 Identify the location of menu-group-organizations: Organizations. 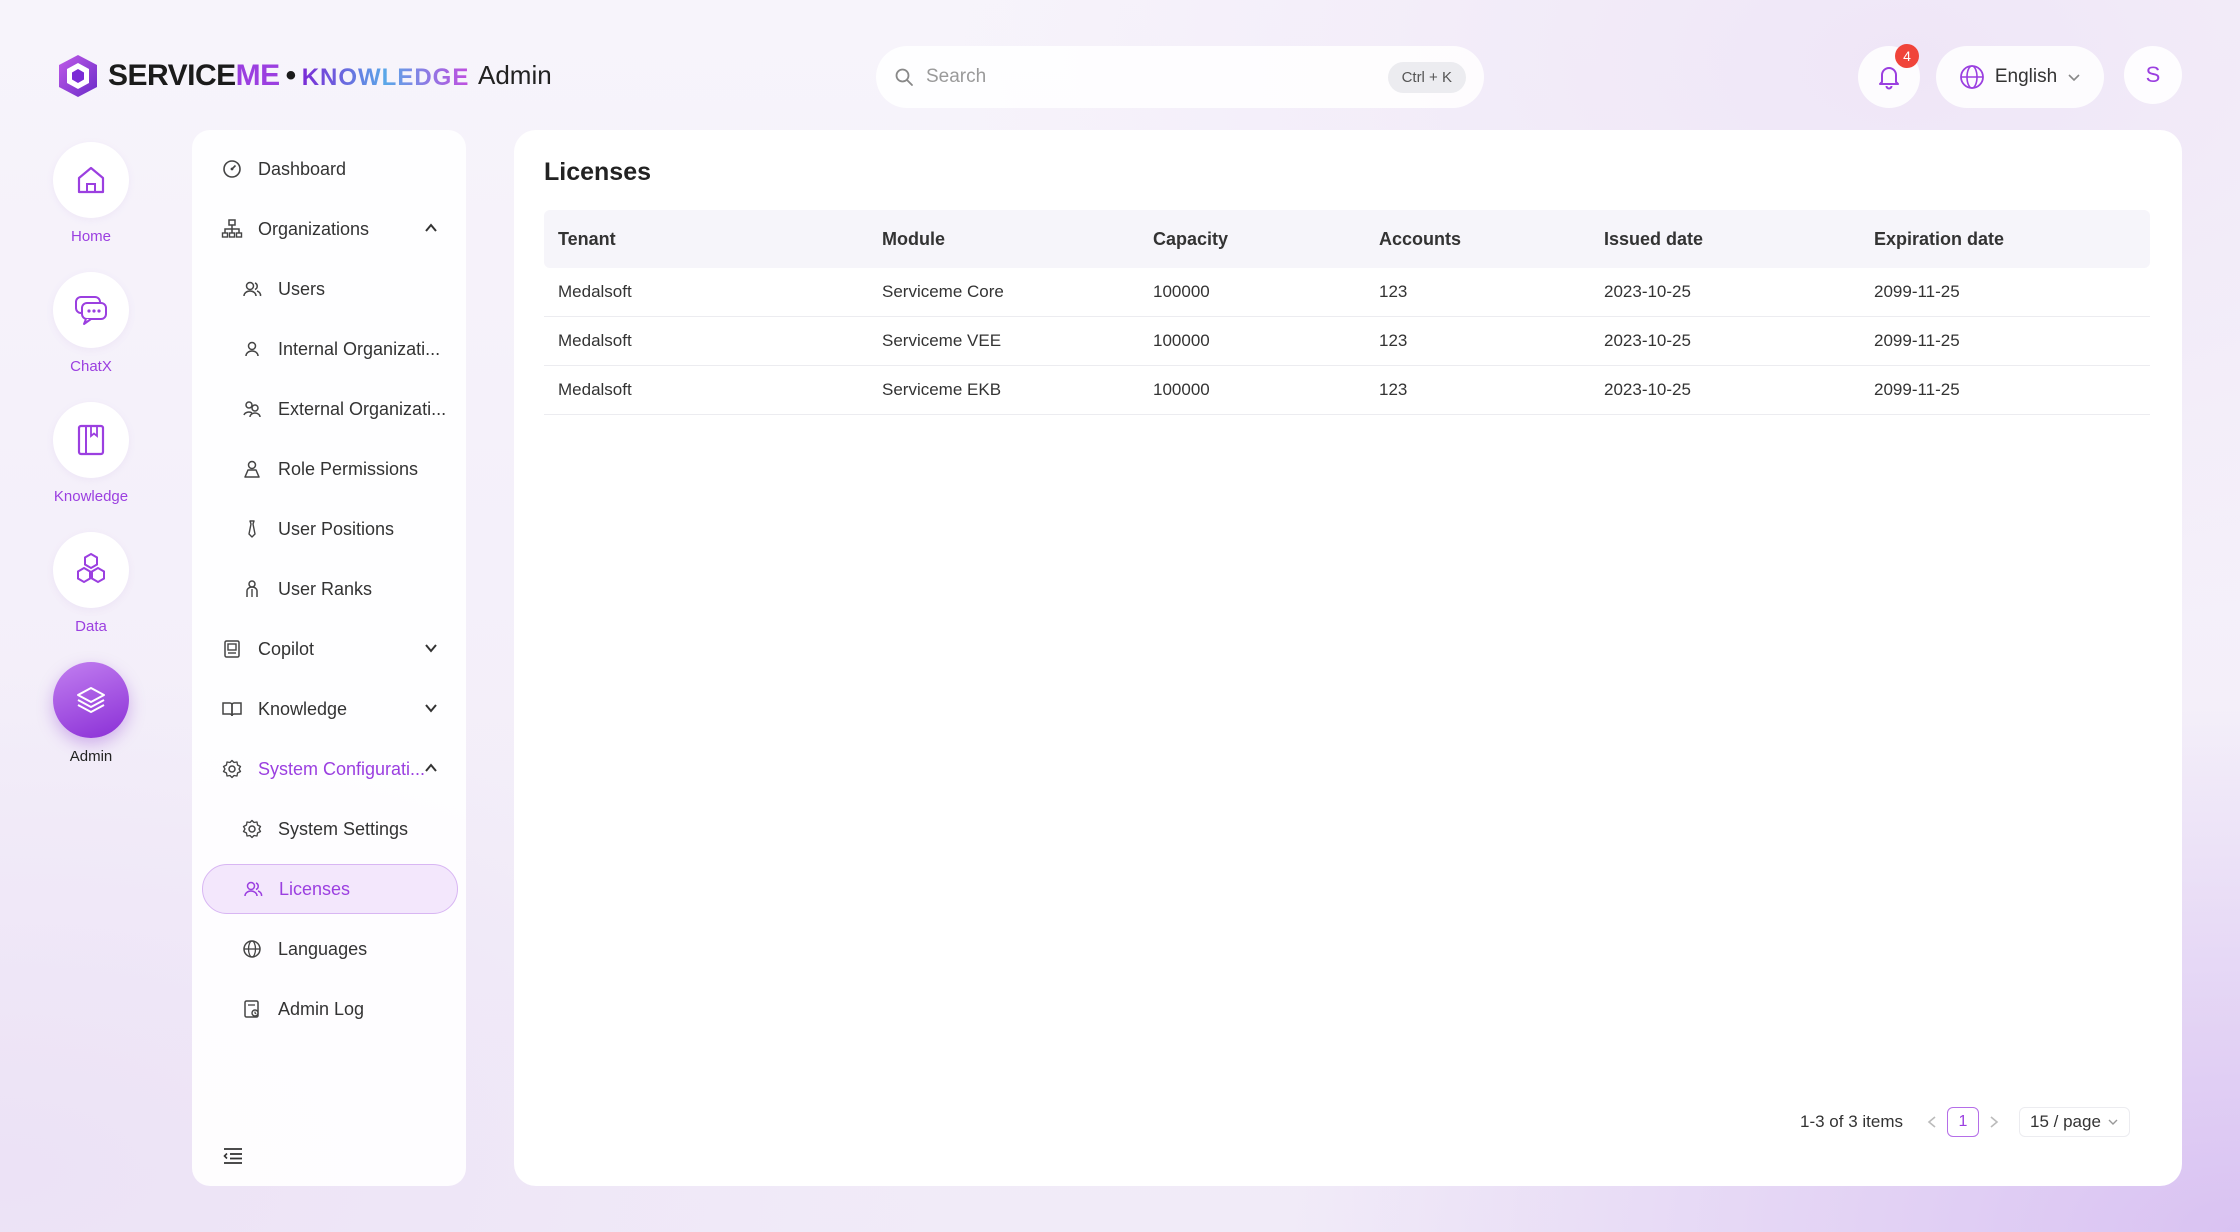
(329, 229).